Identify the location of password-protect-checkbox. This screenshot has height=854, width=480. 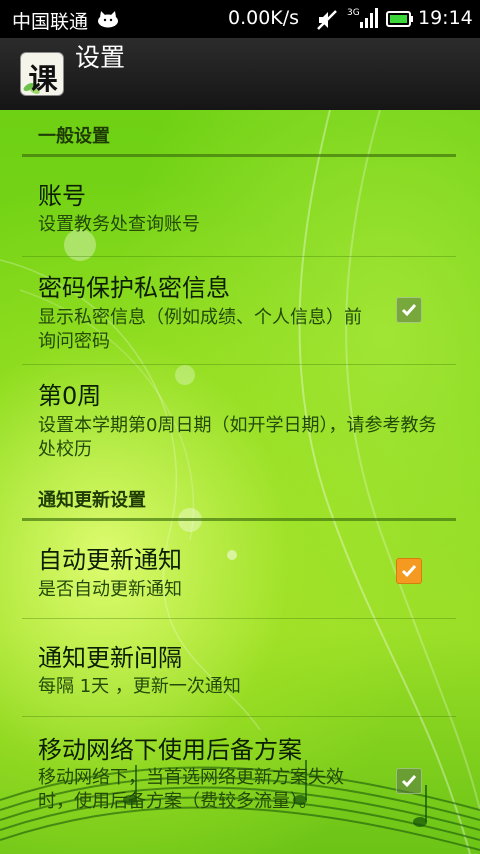
(409, 310).